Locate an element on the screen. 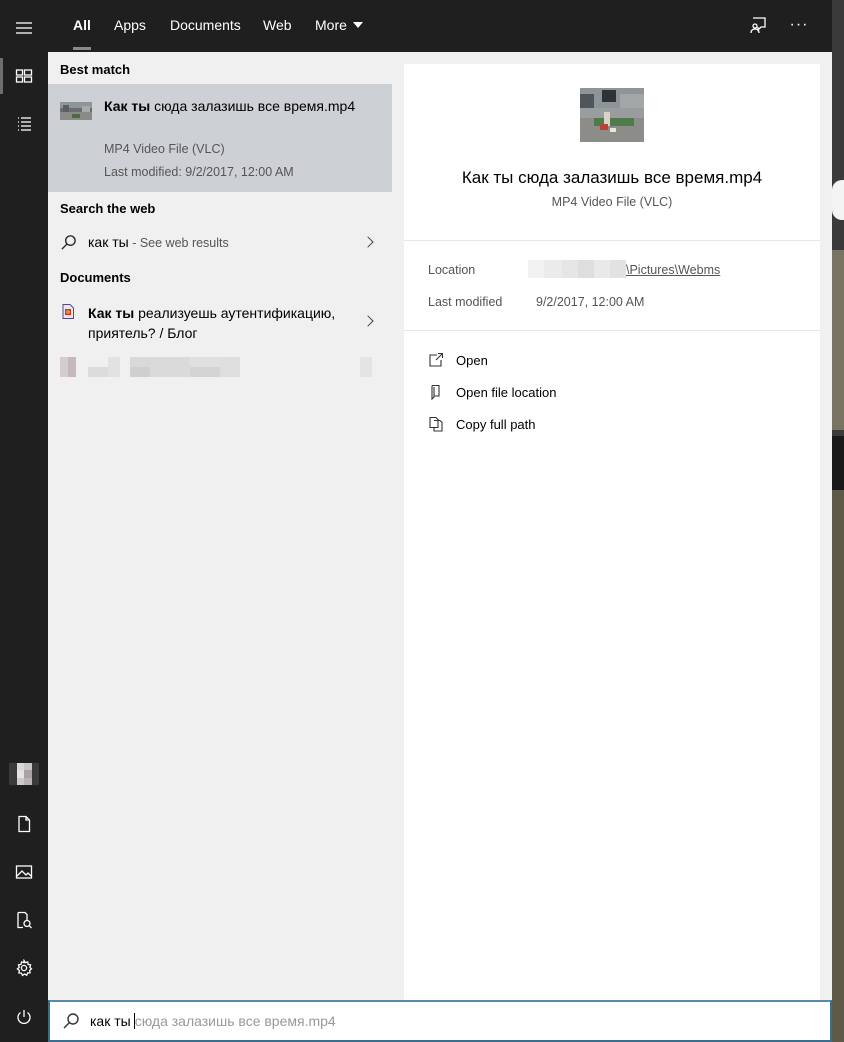  web-result-row: как ты - See web results is located at coordinates (220, 245).